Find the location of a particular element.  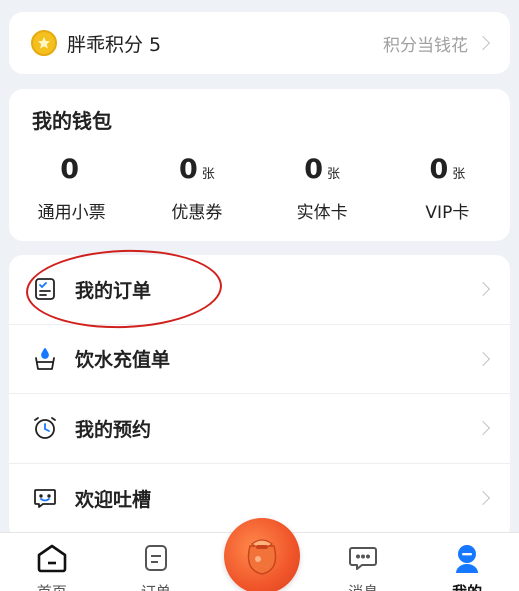

wallet-label: 实体卡 is located at coordinates (322, 213).